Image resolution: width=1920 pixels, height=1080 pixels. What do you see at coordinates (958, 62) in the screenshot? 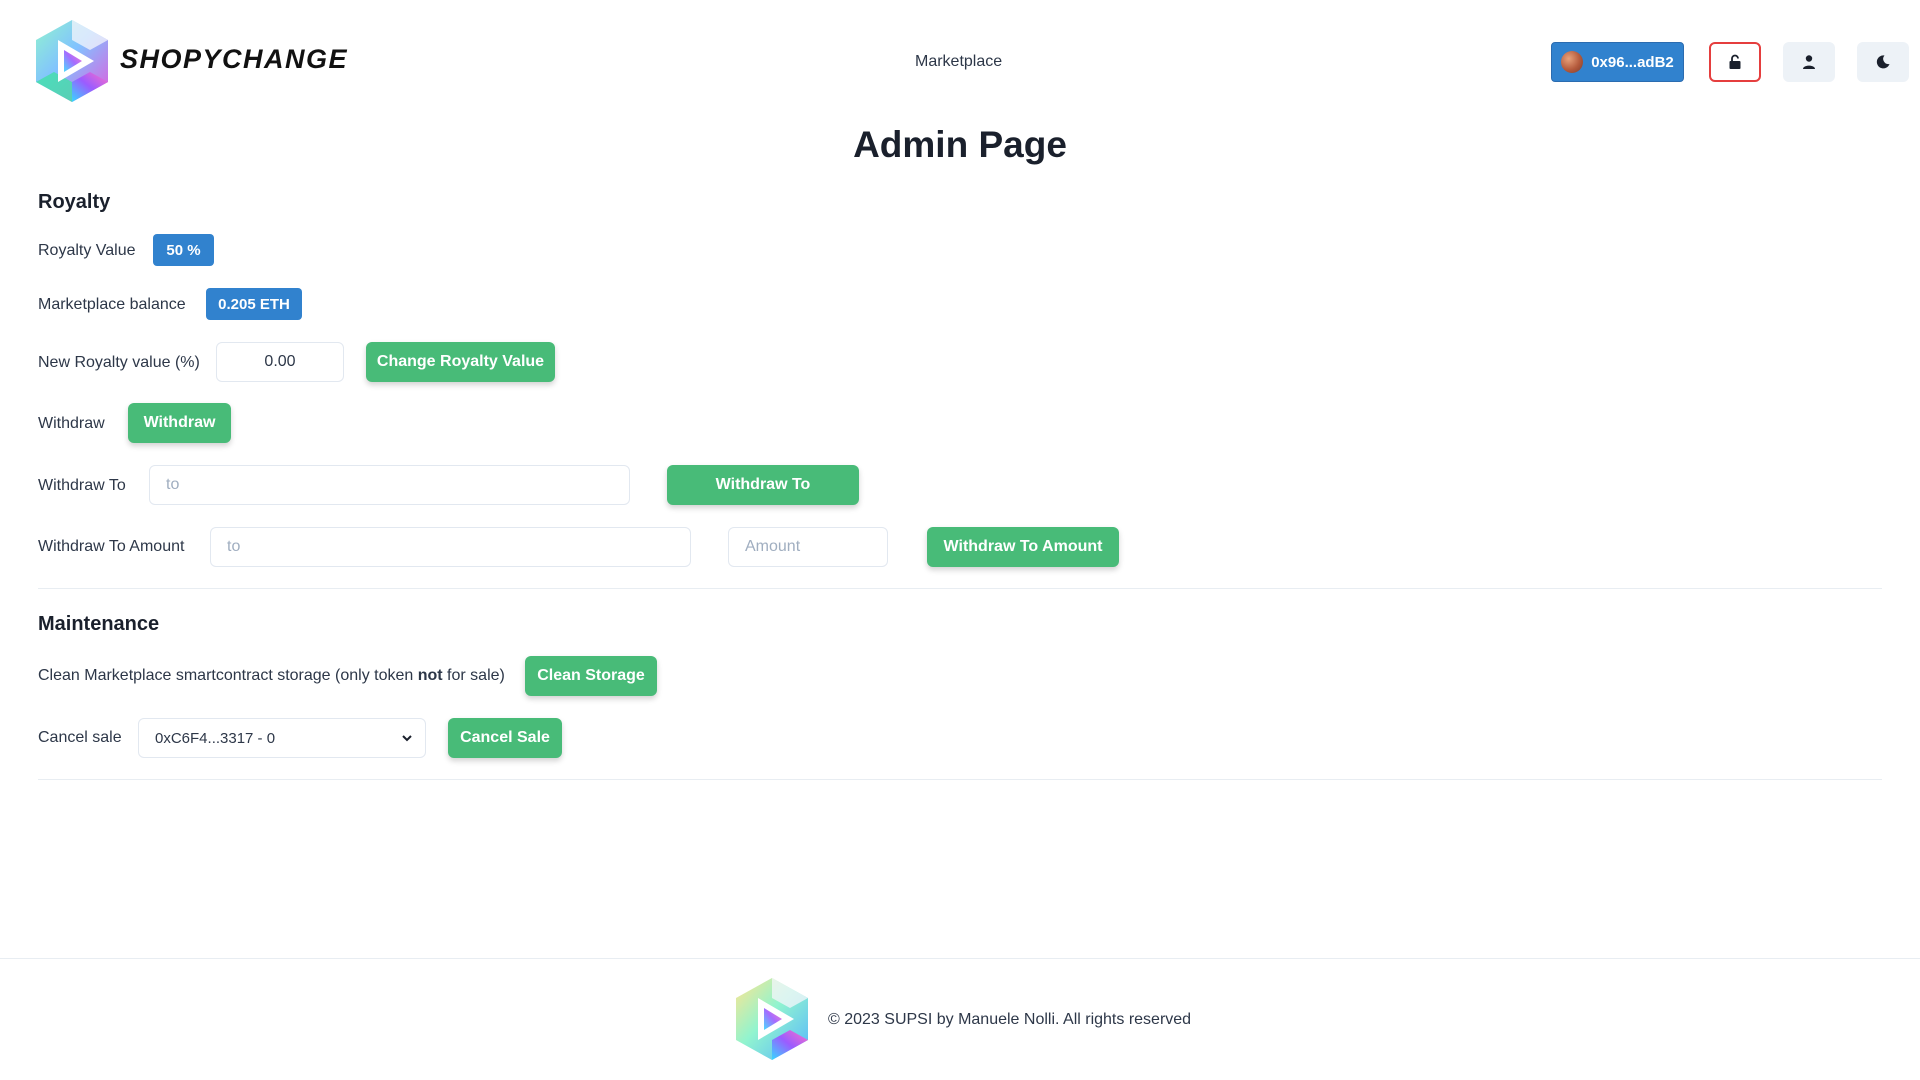
I see `nav-marketplace-link: Marketplace` at bounding box center [958, 62].